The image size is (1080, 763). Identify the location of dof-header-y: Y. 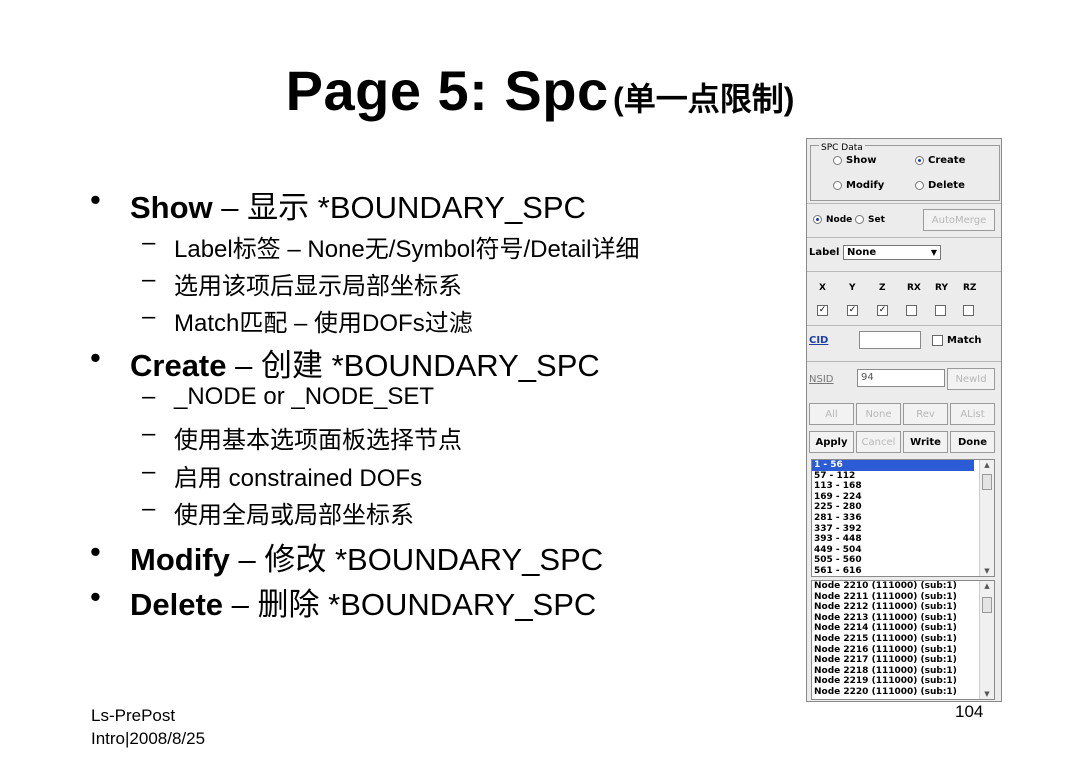
(852, 288).